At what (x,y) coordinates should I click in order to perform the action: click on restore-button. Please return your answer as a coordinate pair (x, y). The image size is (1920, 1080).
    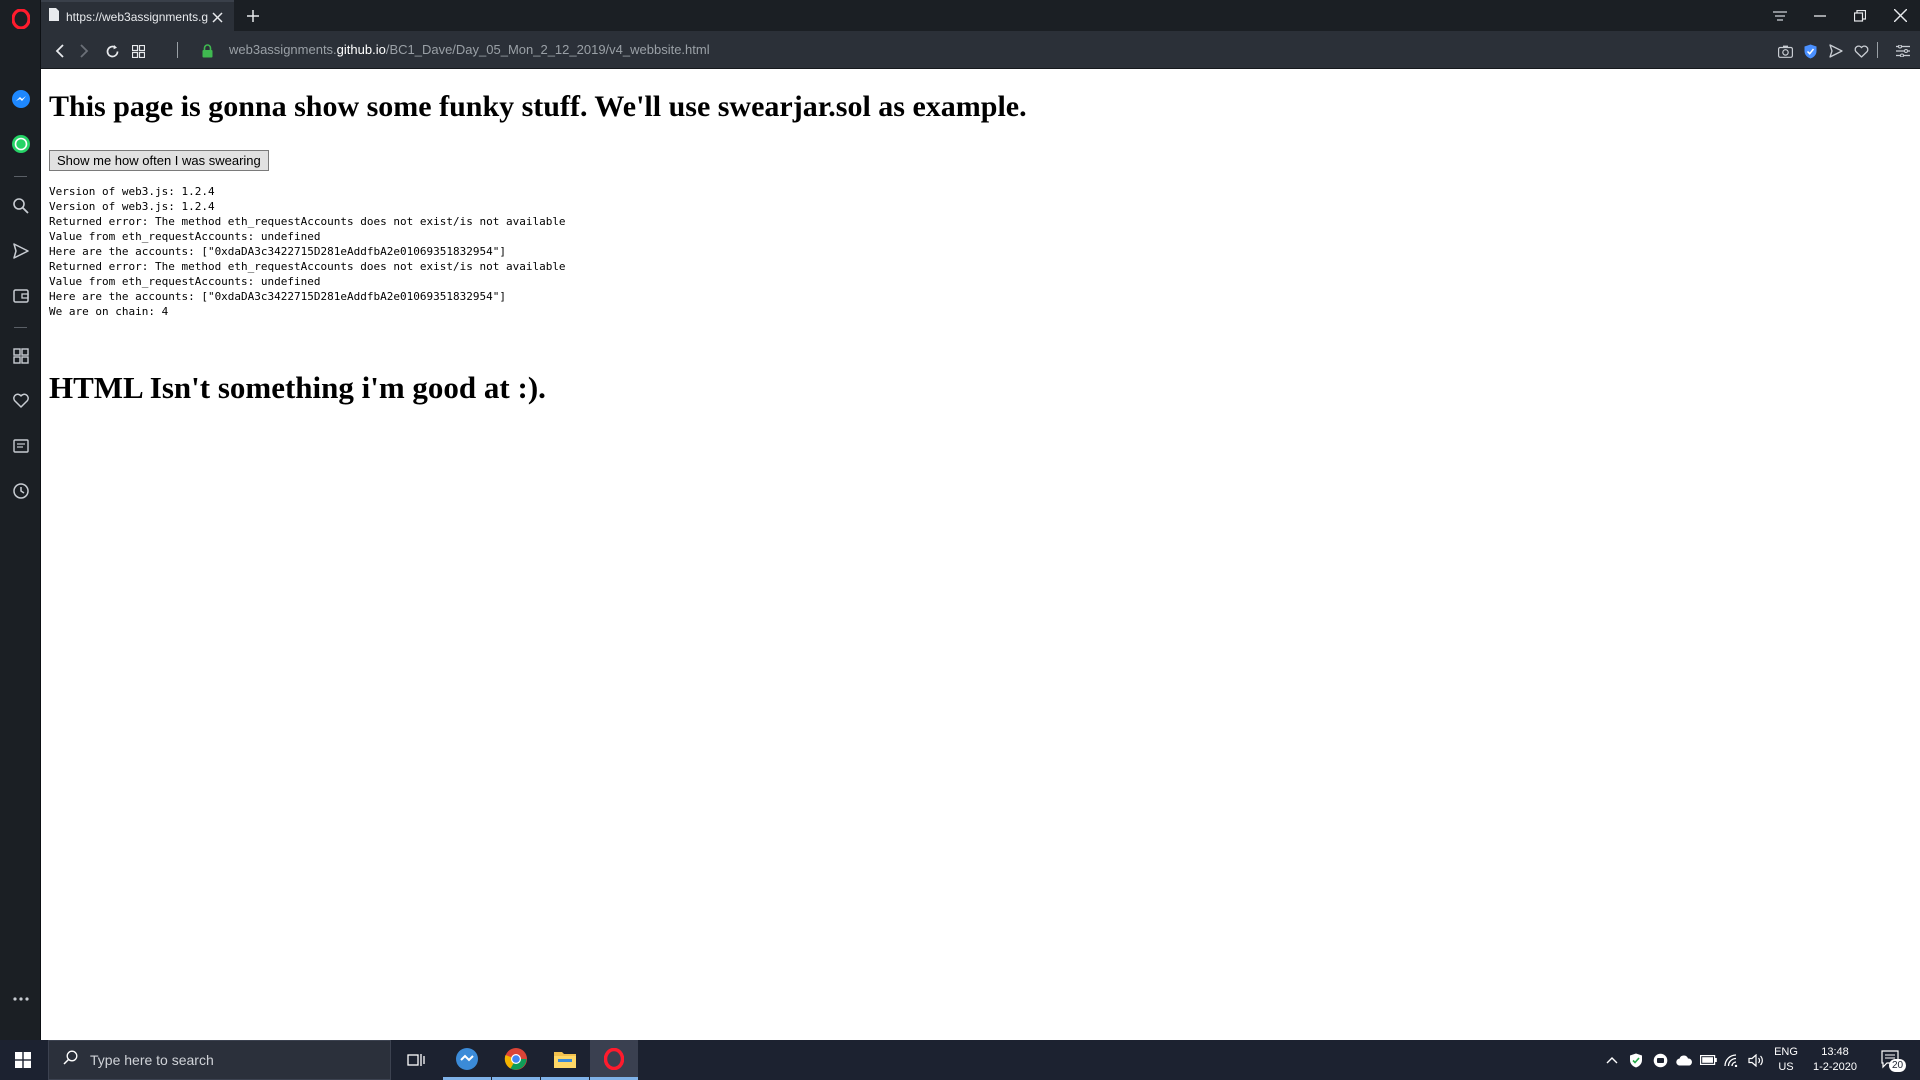
    Looking at the image, I should click on (1860, 15).